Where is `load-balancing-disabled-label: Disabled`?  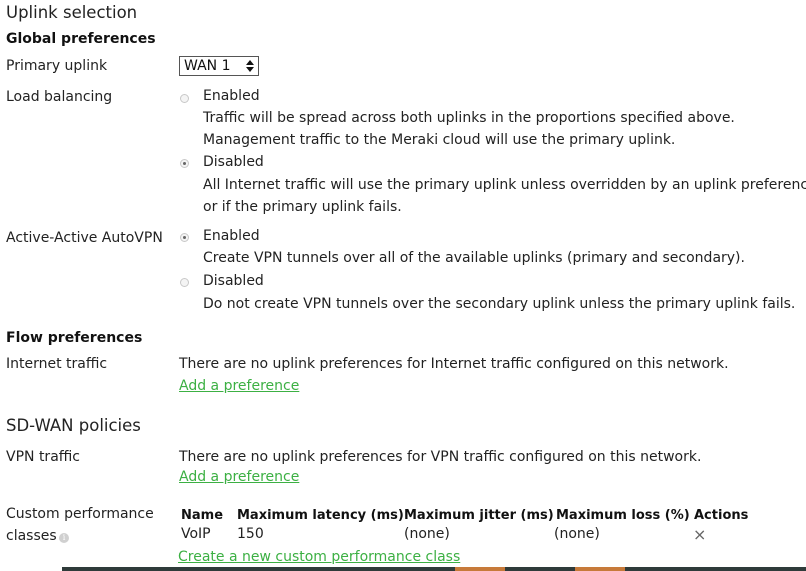 load-balancing-disabled-label: Disabled is located at coordinates (233, 162).